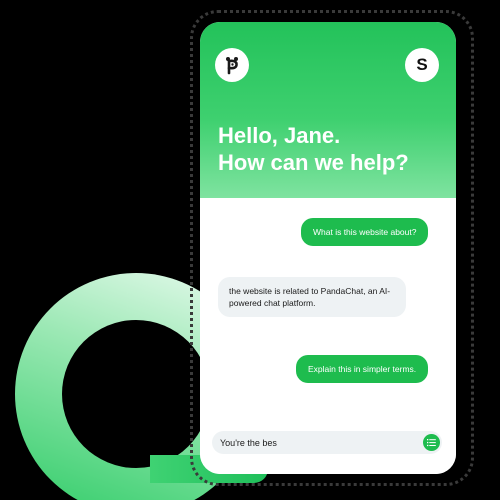 This screenshot has width=500, height=500. Describe the element at coordinates (315, 442) in the screenshot. I see `message-input` at that location.